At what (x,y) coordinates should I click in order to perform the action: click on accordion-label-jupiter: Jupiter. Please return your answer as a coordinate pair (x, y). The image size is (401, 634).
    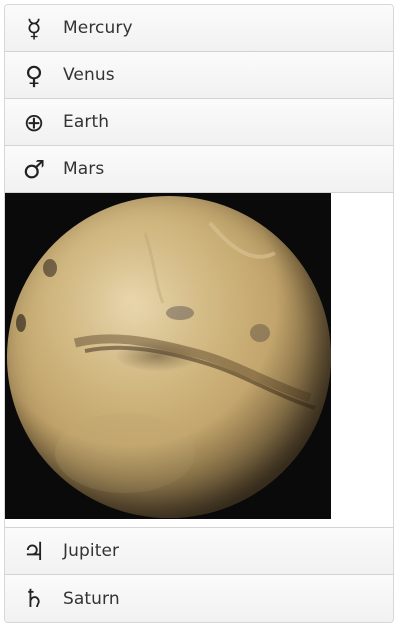
    Looking at the image, I should click on (91, 551).